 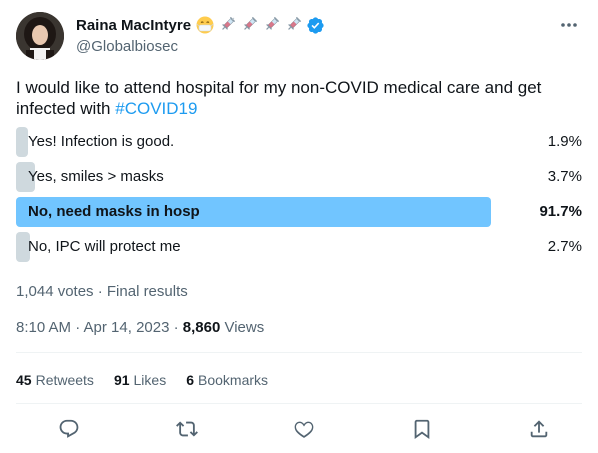 I want to click on share-button, so click(x=539, y=429).